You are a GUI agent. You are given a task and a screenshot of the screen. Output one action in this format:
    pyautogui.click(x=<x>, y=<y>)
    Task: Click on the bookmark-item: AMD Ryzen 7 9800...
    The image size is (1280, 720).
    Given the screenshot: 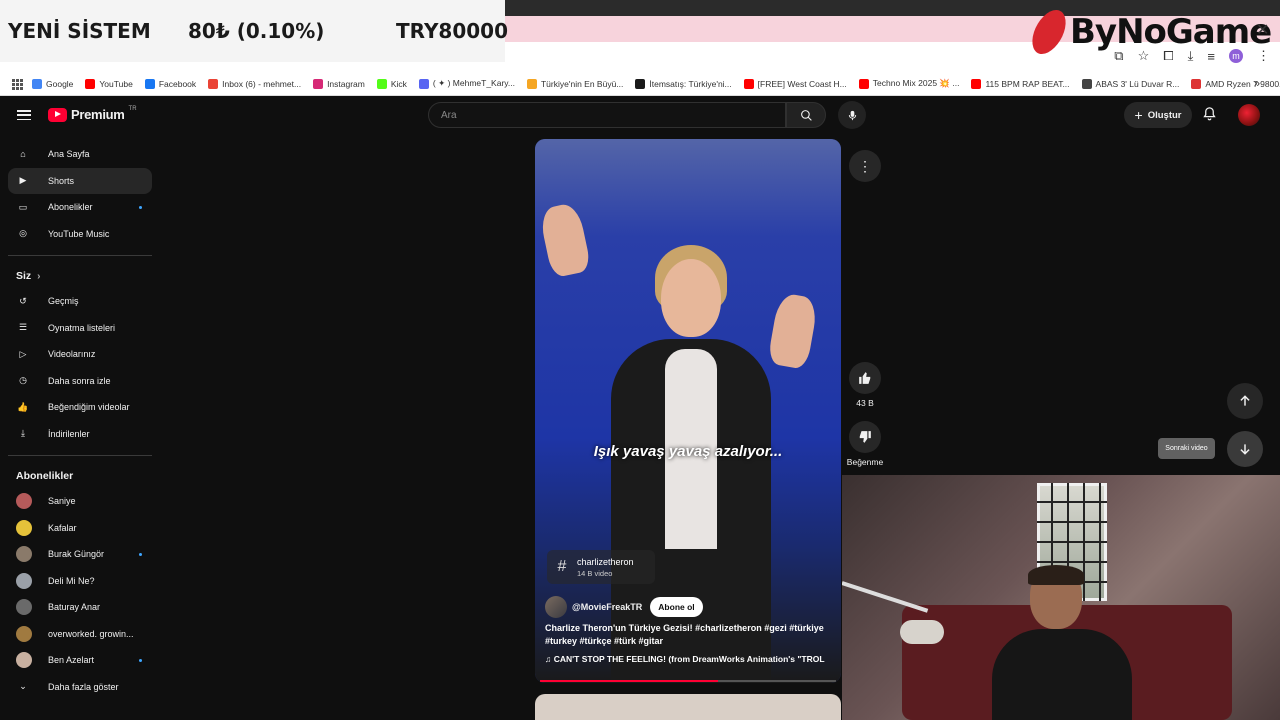 What is the action you would take?
    pyautogui.click(x=1235, y=83)
    